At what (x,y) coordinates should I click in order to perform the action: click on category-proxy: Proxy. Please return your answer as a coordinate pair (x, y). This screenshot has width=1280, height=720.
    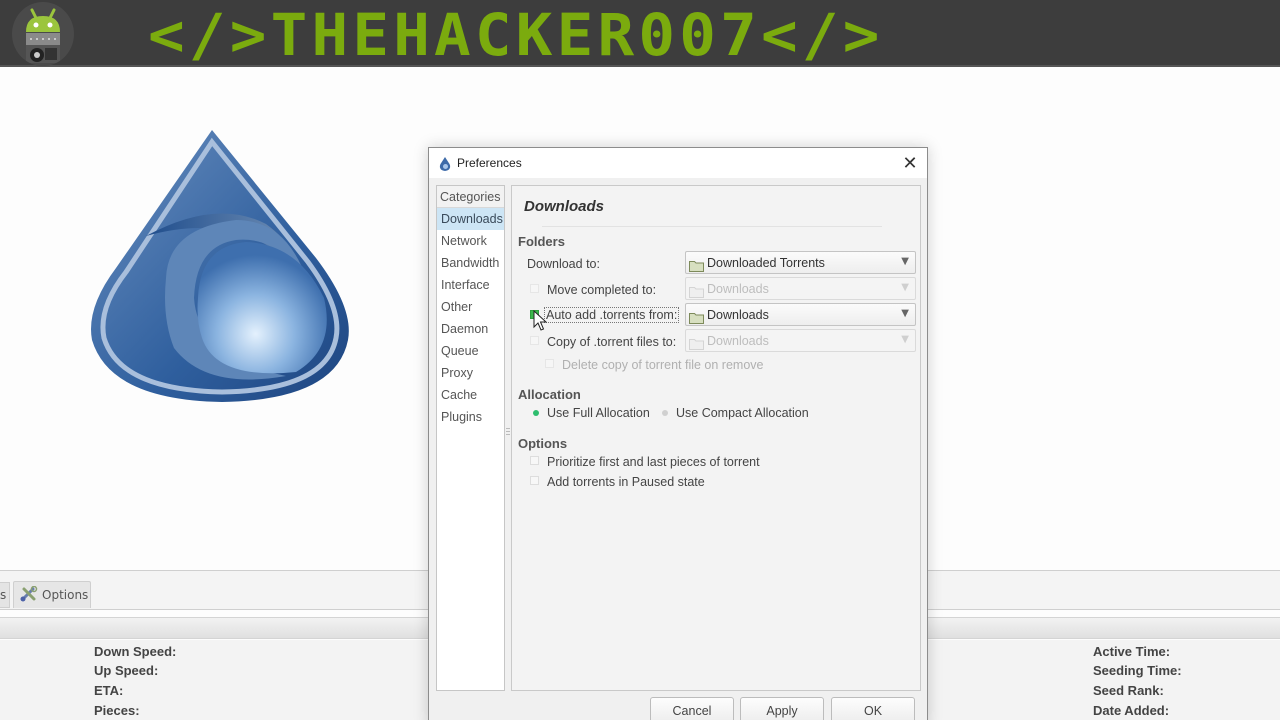
    Looking at the image, I should click on (470, 373).